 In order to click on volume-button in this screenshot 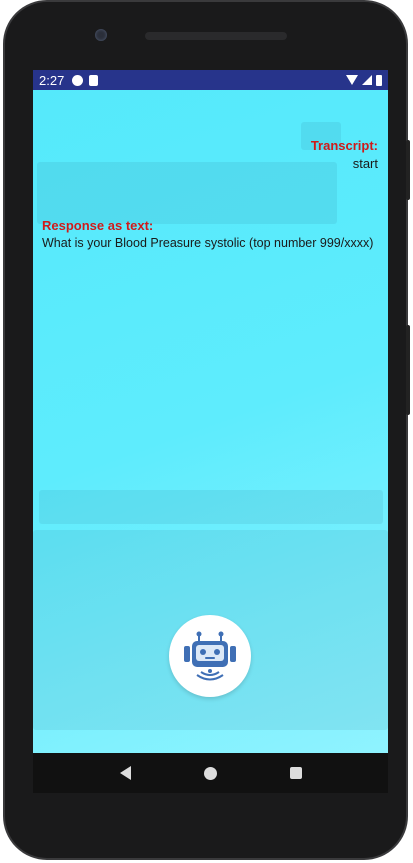, I will do `click(408, 370)`.